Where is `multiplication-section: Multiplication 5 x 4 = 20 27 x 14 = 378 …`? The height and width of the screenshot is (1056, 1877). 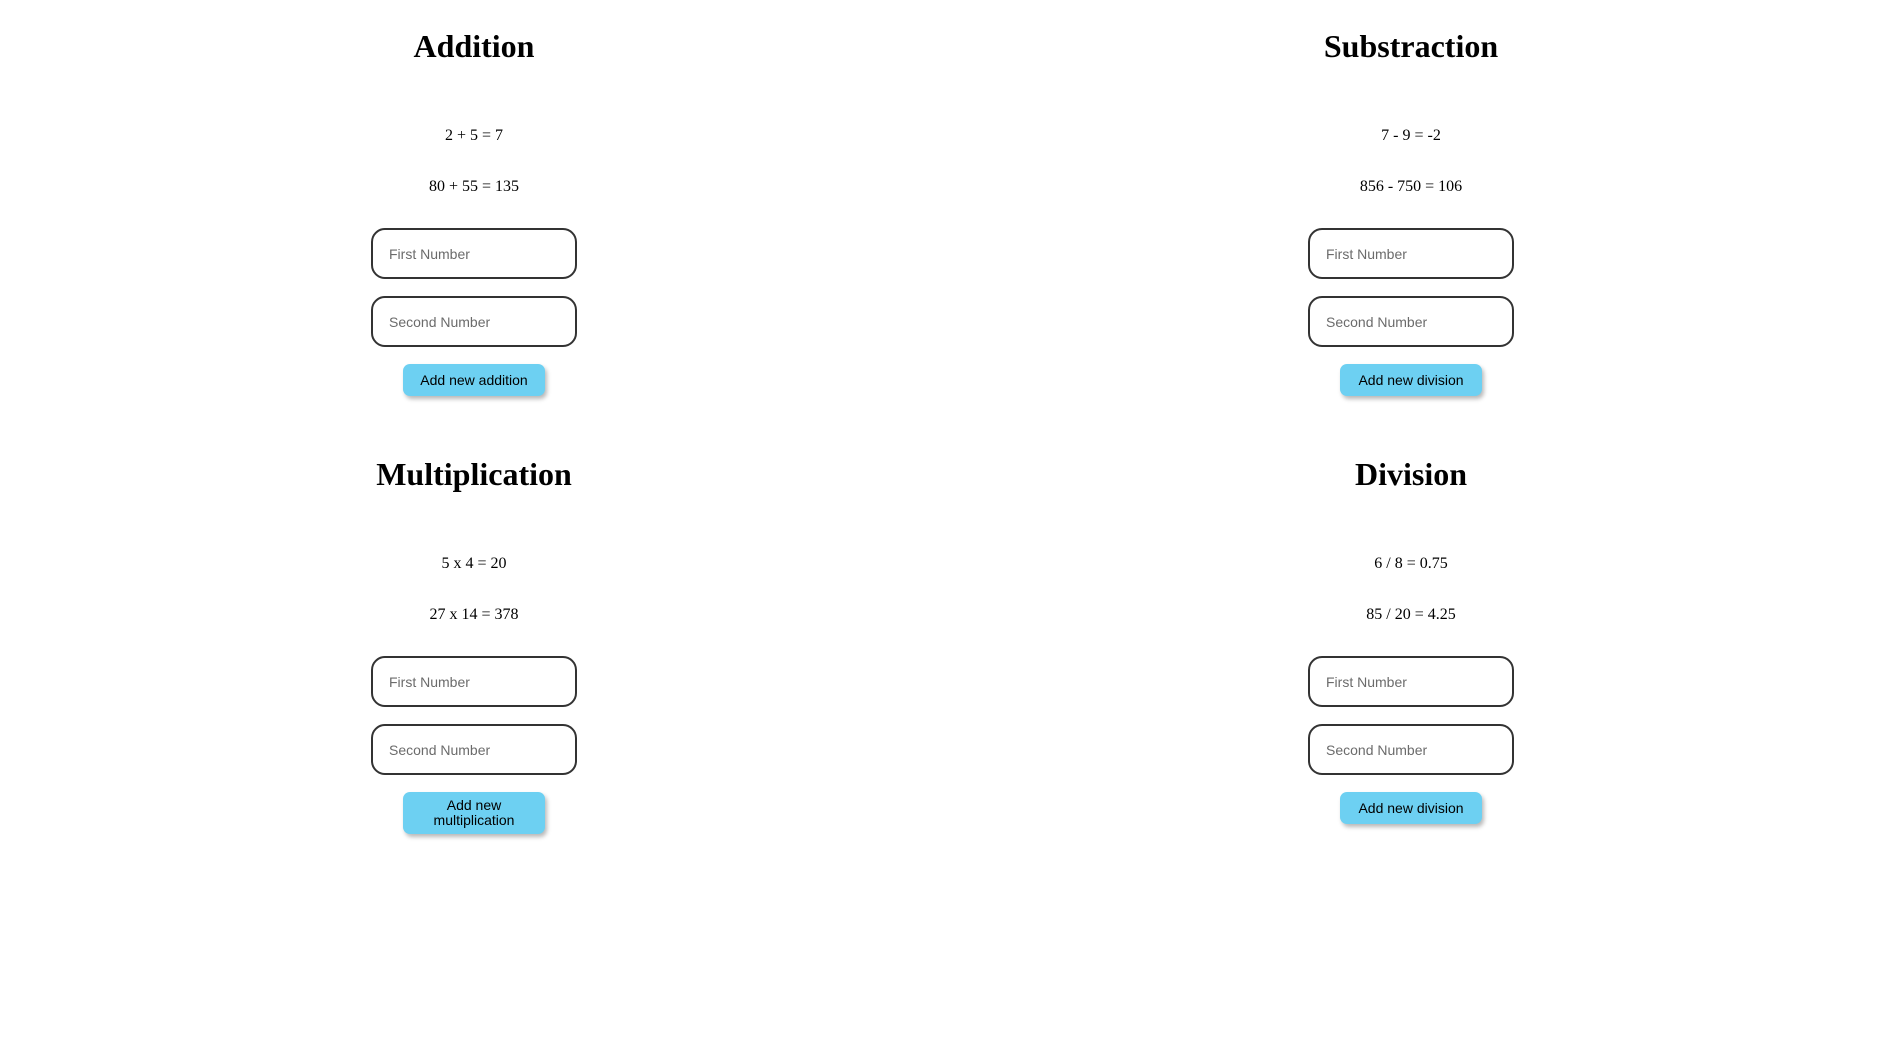
multiplication-section: Multiplication 5 x 4 = 20 27 x 14 = 378 … is located at coordinates (474, 643).